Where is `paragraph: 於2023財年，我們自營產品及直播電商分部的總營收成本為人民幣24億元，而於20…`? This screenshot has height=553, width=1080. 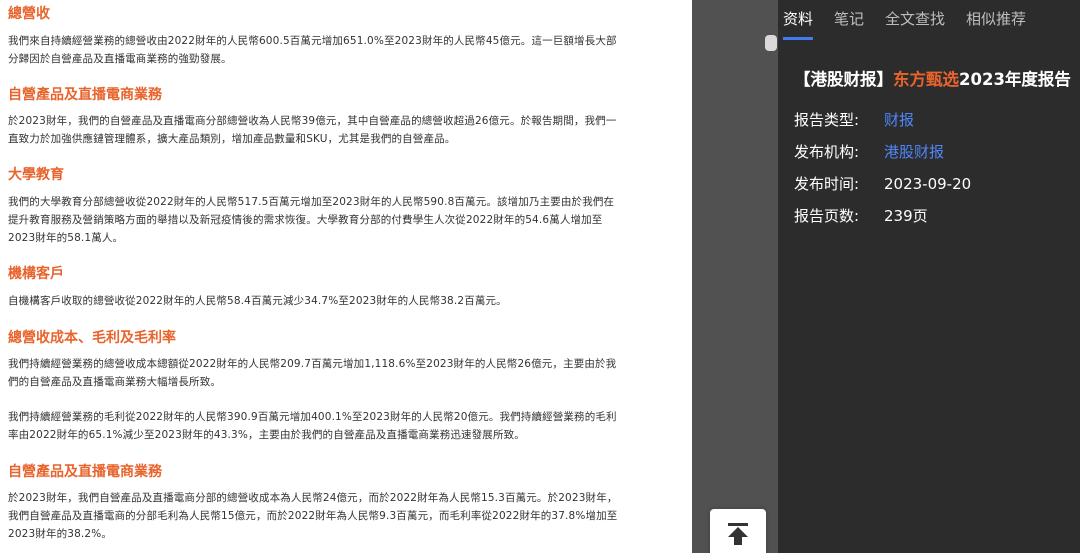
paragraph: 於2023財年，我們自營產品及直播電商分部的總營收成本為人民幣24億元，而於20… is located at coordinates (313, 516).